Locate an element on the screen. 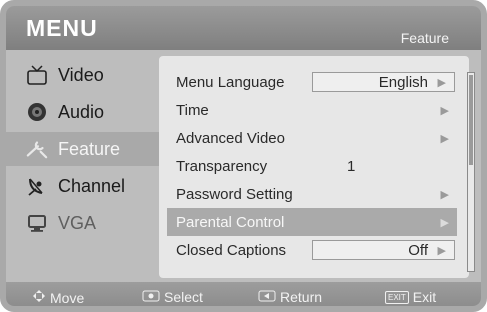  return-hint: Return is located at coordinates (290, 297).